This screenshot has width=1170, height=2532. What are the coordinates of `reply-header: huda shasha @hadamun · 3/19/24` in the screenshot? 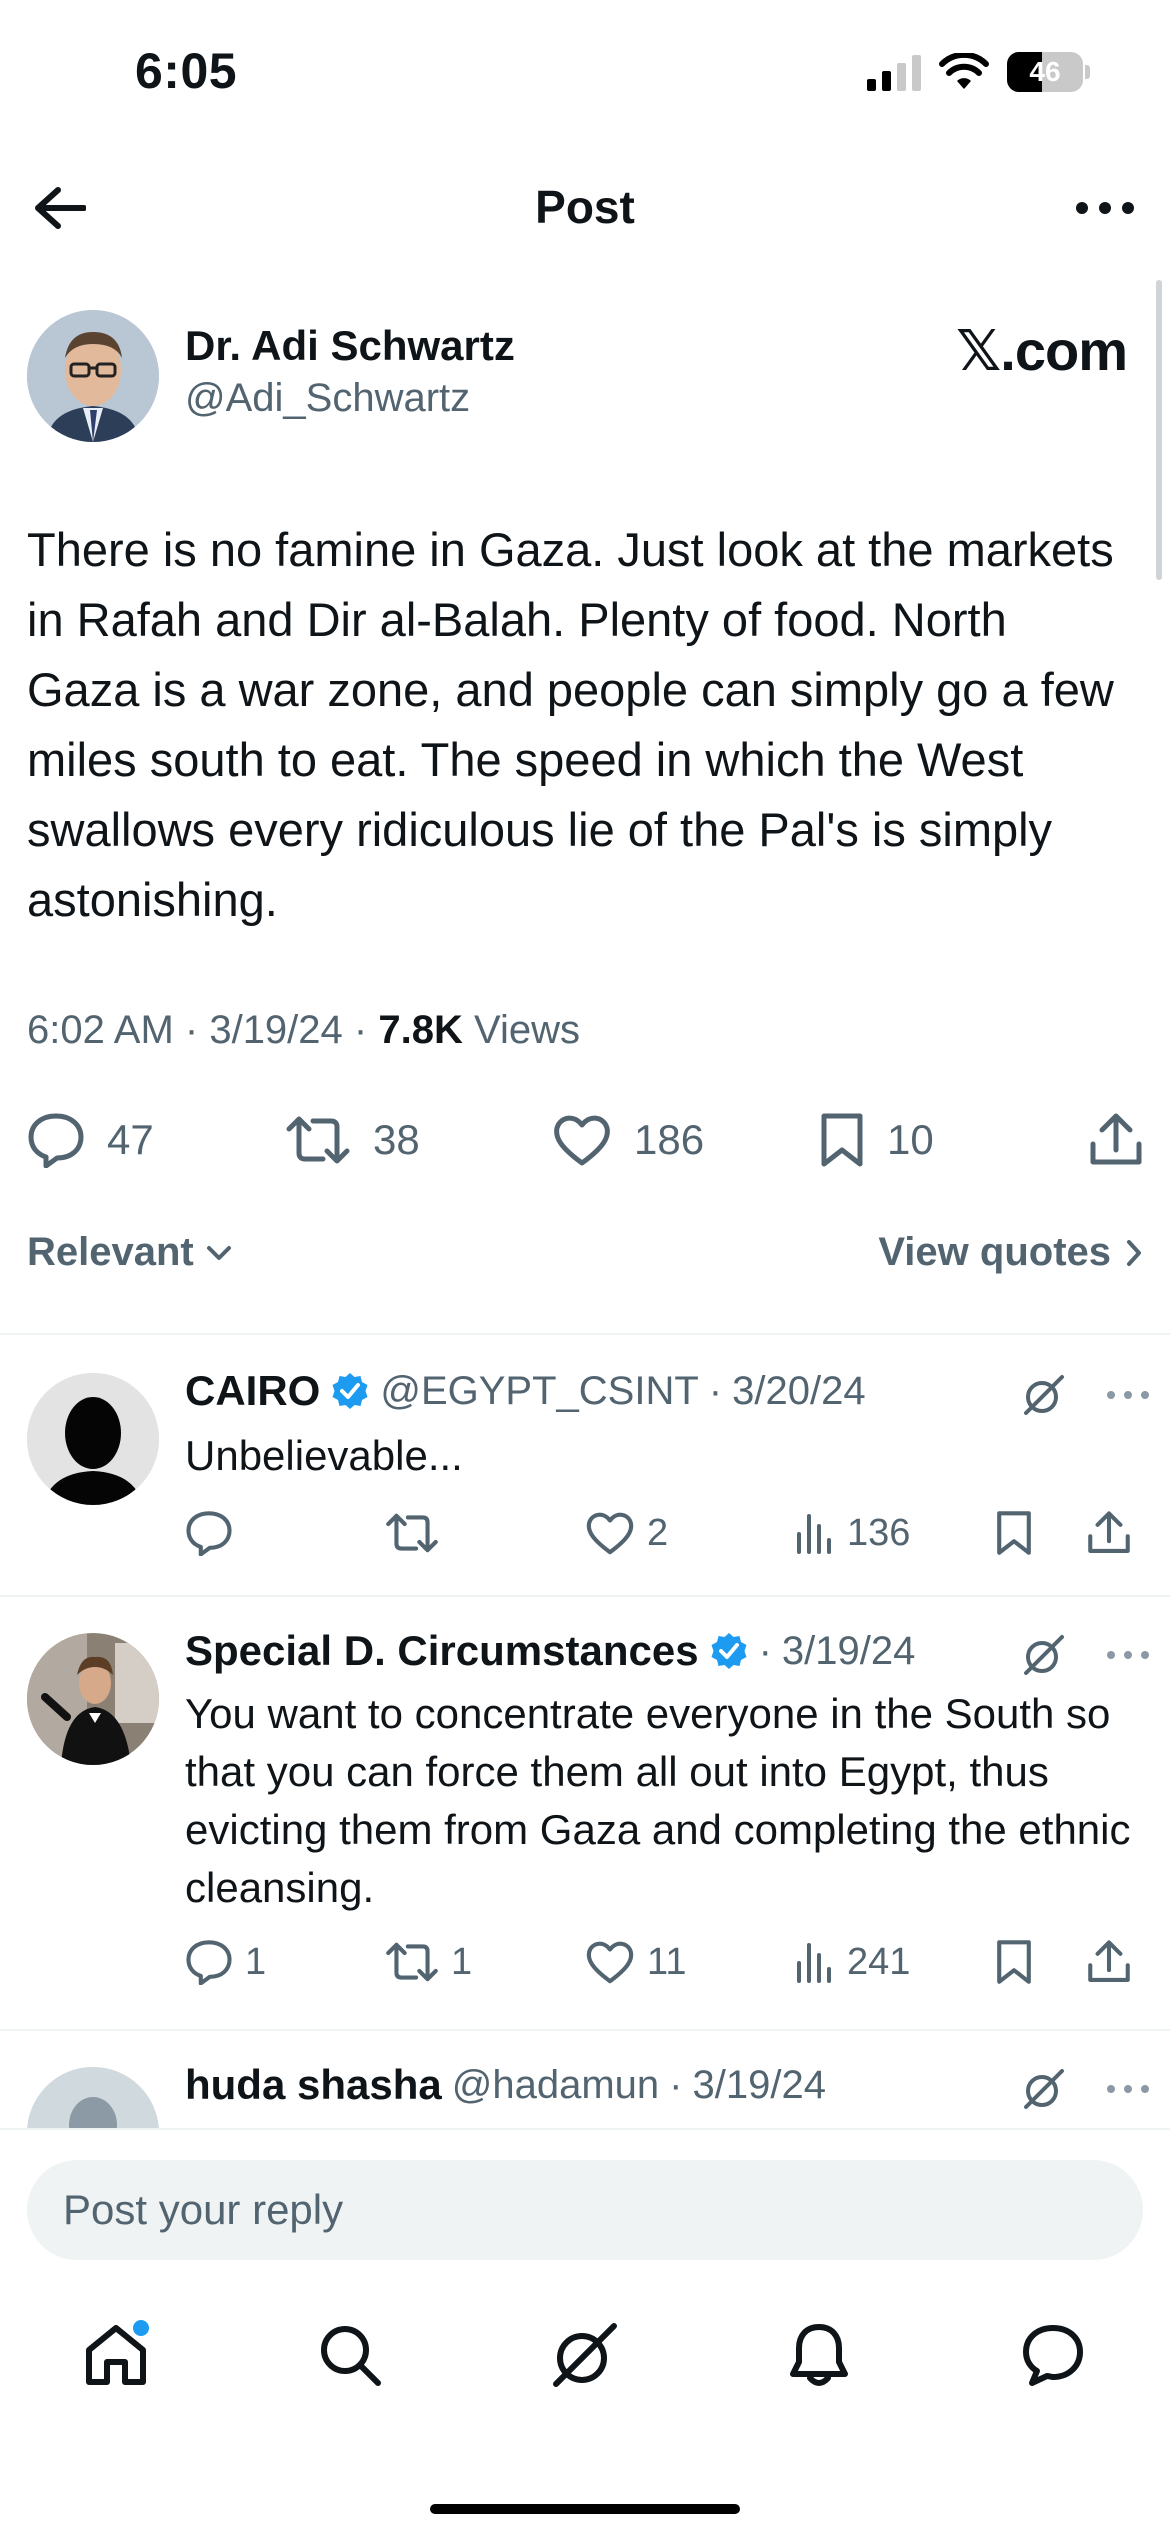 It's located at (505, 2085).